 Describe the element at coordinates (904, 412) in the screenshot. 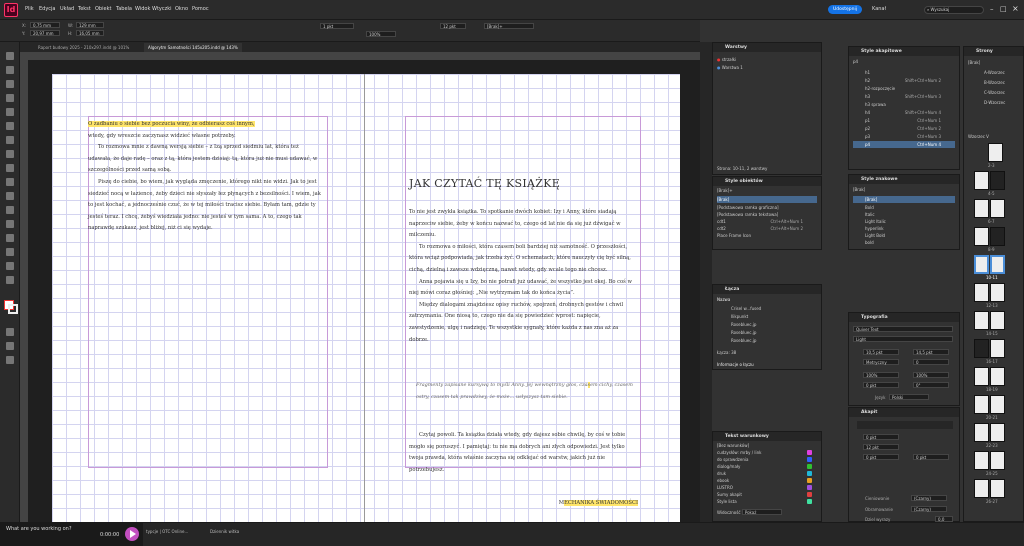

I see `paragraph-panel-title: Akapit` at that location.